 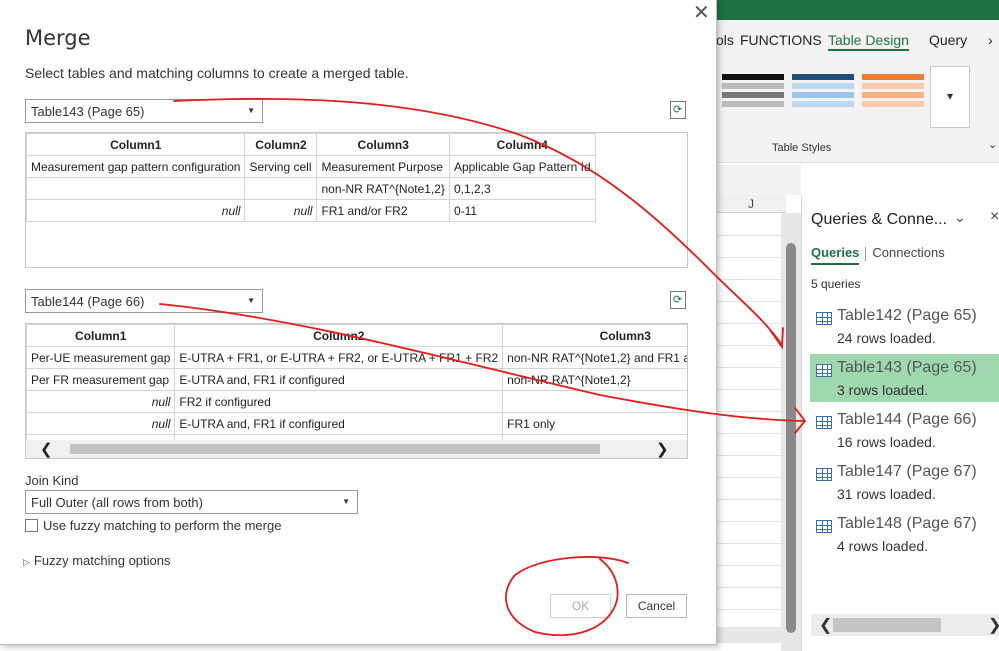 I want to click on query-rows: 3 rows loaded., so click(x=883, y=390).